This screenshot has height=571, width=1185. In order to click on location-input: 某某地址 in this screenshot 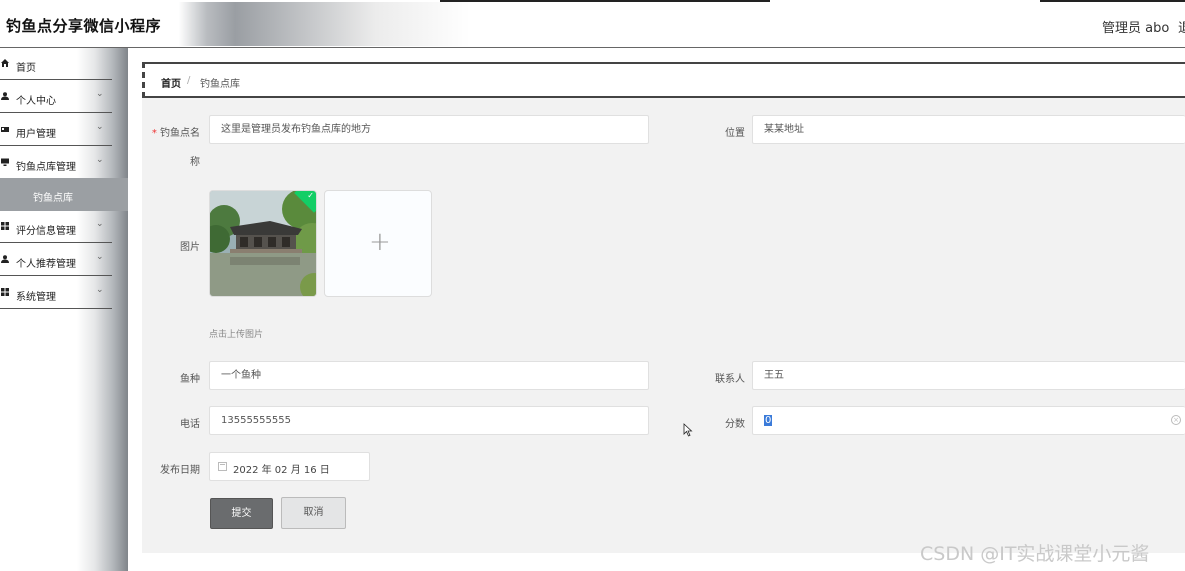, I will do `click(968, 129)`.